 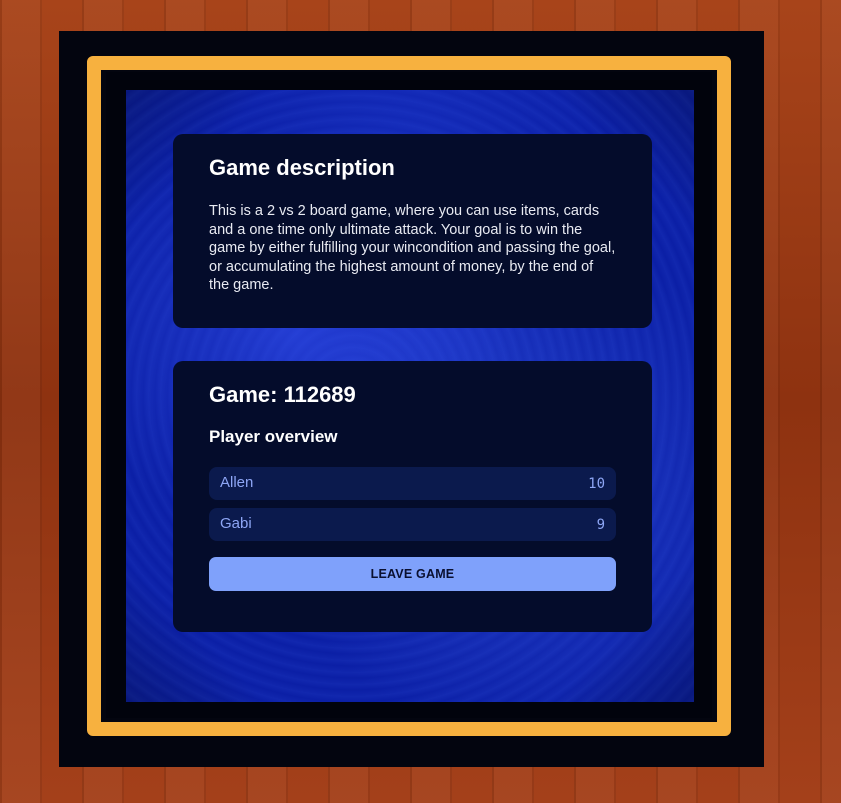 I want to click on player-name: Gabi, so click(x=236, y=523).